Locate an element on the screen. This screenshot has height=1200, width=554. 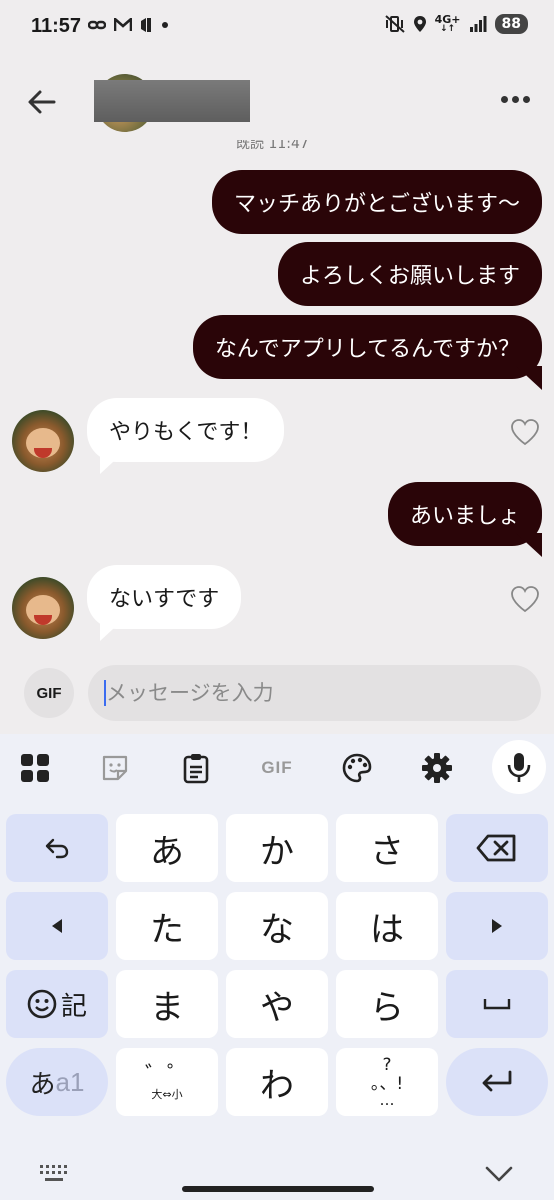
status-right: 4G+ ↓↑ 88 is located at coordinates (456, 23).